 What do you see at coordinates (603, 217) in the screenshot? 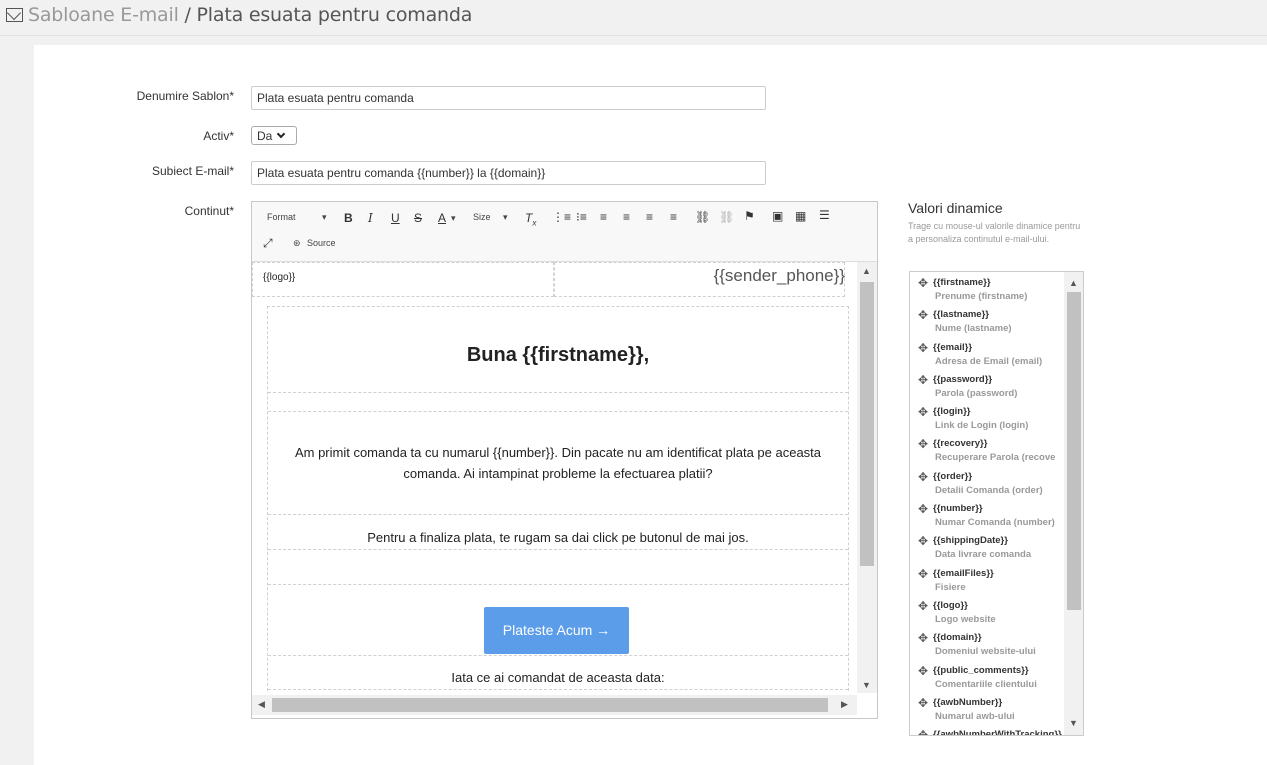
I see `align-left-icon: ≡` at bounding box center [603, 217].